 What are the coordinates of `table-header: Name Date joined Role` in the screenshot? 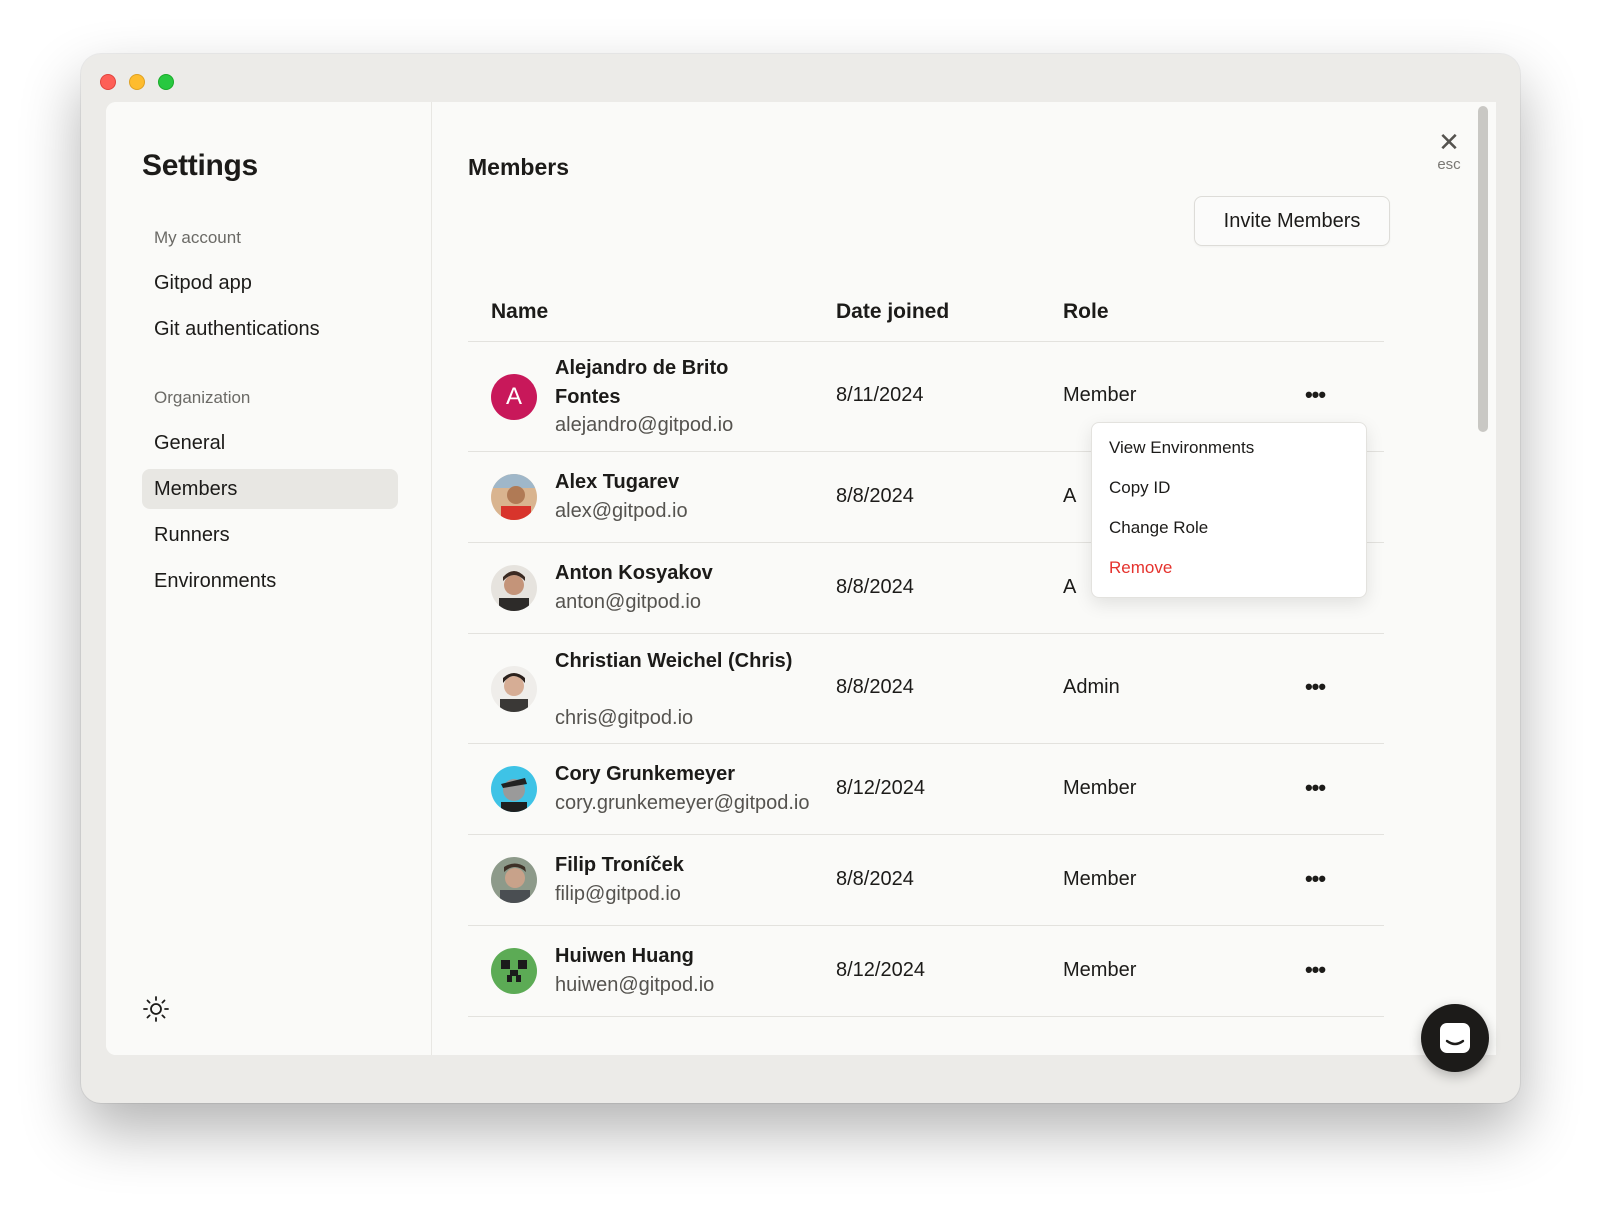 It's located at (926, 312).